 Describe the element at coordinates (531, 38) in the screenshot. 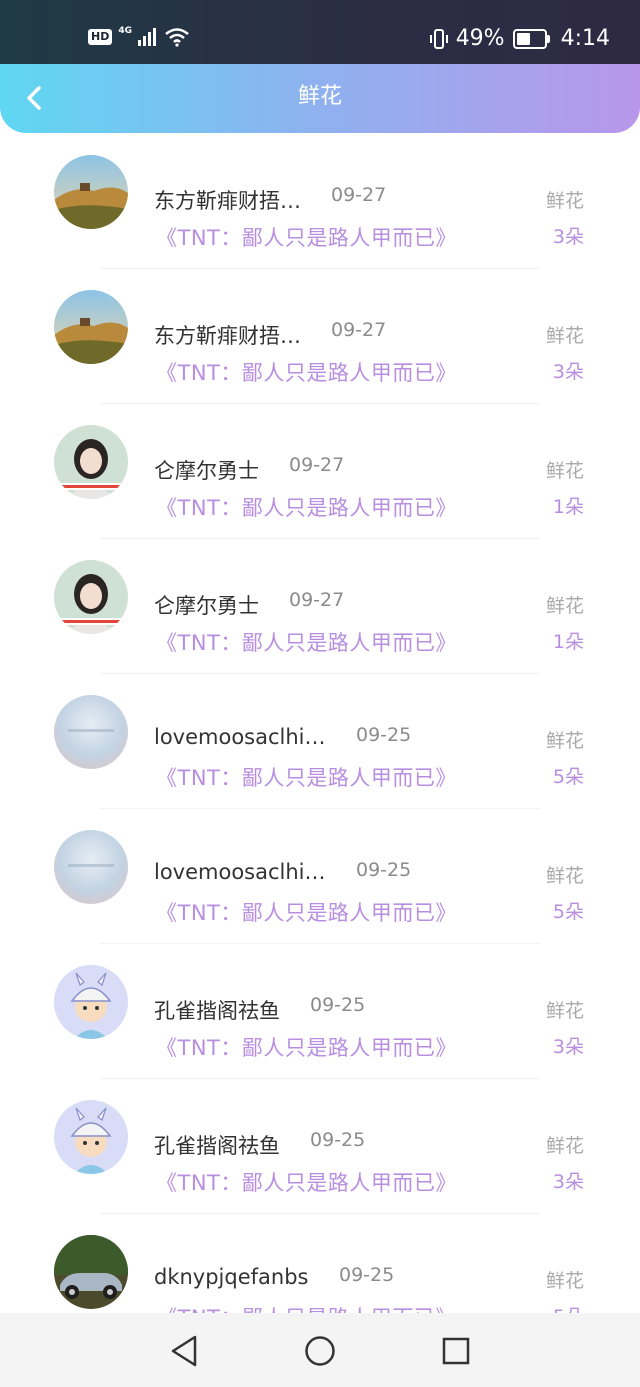

I see `battery-icon` at that location.